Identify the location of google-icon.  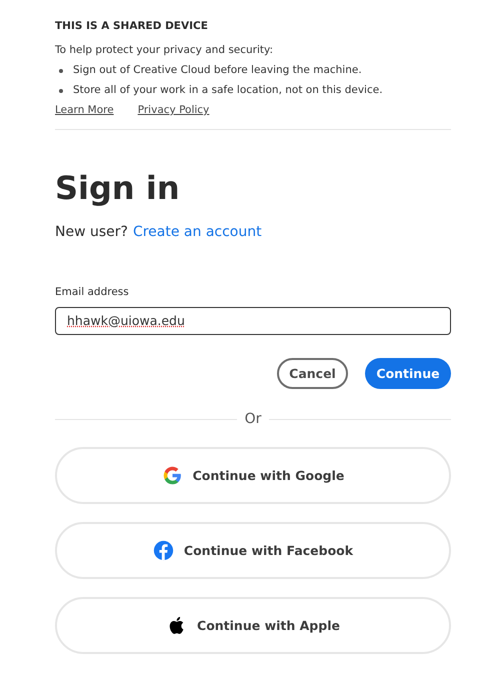
(172, 475).